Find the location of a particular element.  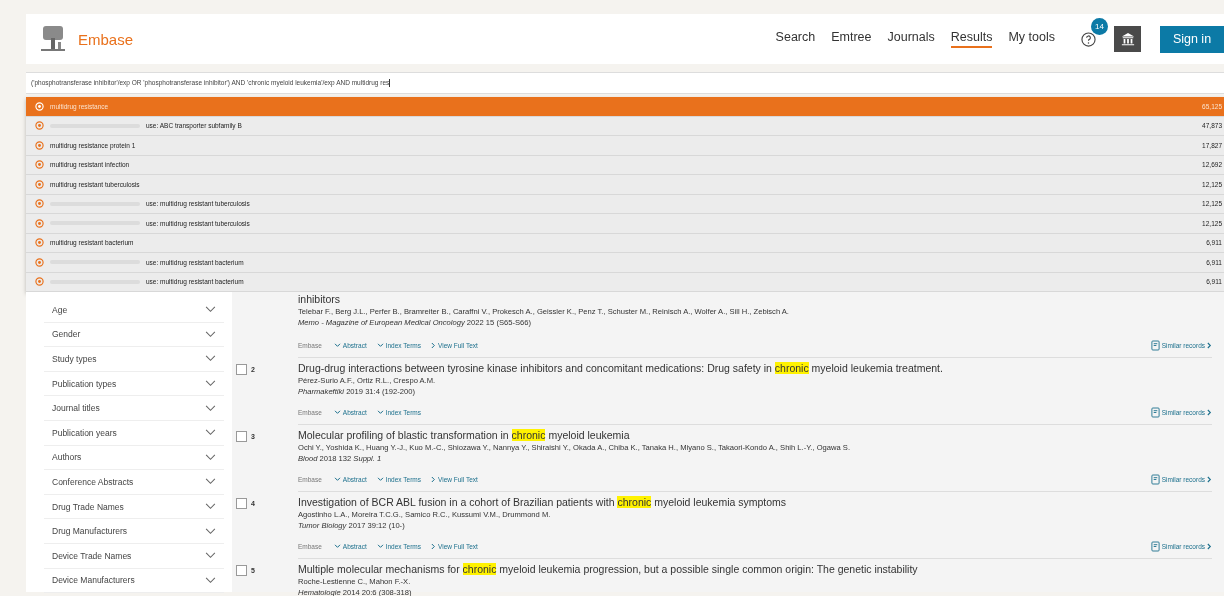

filter-item: Device Manufacturers is located at coordinates (134, 581).